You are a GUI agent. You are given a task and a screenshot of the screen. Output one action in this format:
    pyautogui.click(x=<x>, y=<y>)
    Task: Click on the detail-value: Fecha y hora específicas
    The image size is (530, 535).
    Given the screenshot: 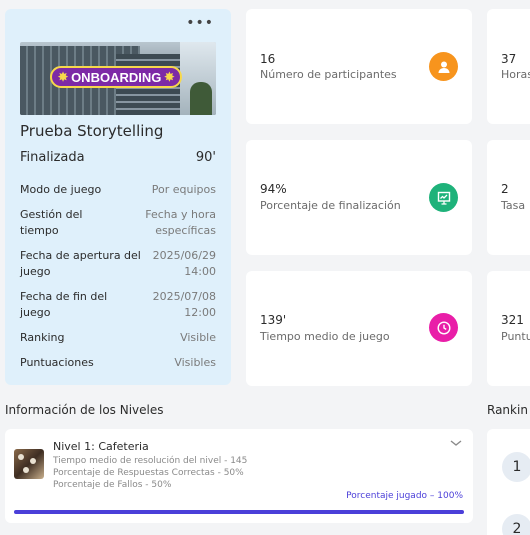 What is the action you would take?
    pyautogui.click(x=180, y=222)
    